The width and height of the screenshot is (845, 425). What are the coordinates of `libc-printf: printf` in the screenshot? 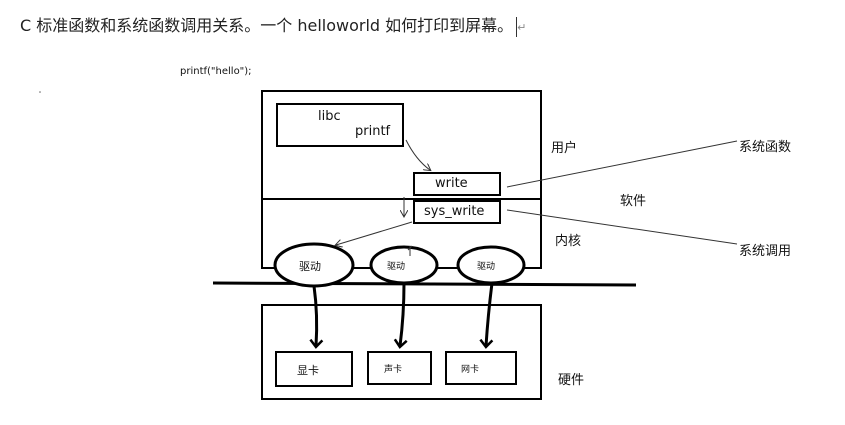 It's located at (373, 131).